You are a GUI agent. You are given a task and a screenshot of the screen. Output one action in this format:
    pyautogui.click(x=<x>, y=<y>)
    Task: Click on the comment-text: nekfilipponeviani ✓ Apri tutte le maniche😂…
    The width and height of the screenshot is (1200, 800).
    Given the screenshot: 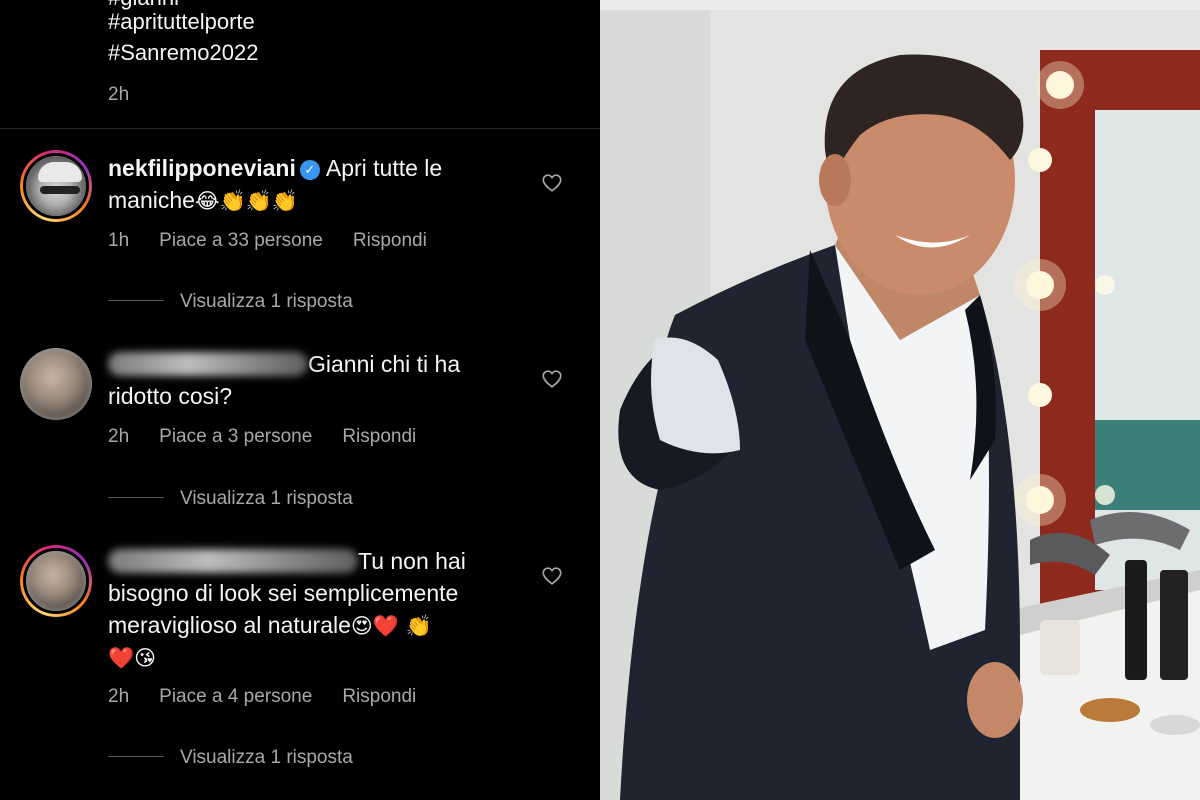 What is the action you would take?
    pyautogui.click(x=328, y=184)
    